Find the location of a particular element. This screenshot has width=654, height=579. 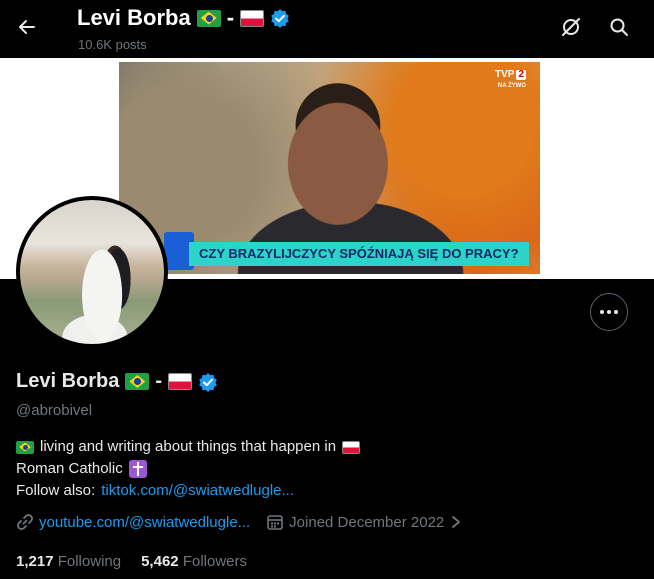

profile-name-text: Levi Borba is located at coordinates (68, 381).